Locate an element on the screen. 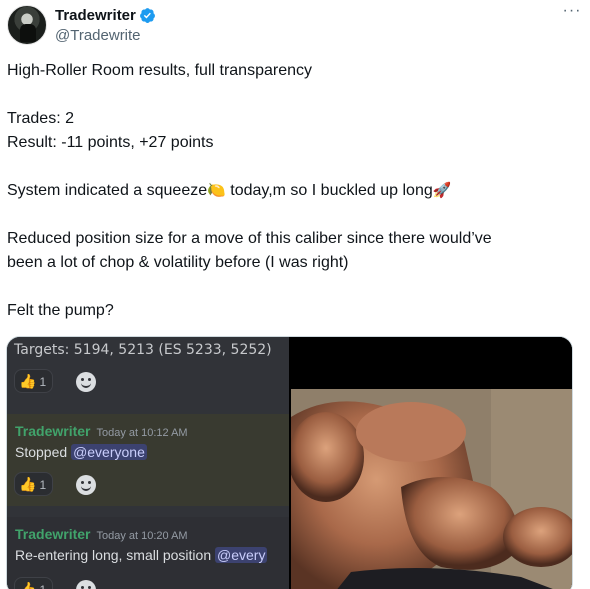 Image resolution: width=590 pixels, height=589 pixels. verified-badge-icon is located at coordinates (147, 15).